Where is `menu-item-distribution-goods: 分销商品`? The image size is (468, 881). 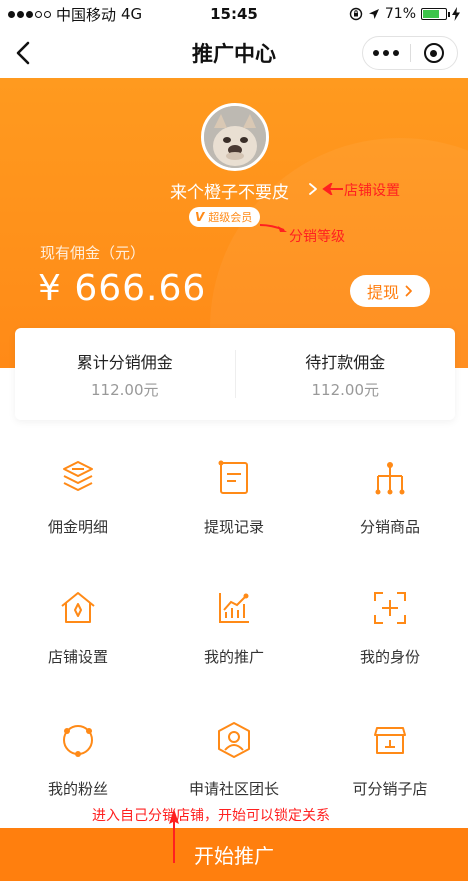
menu-item-distribution-goods: 分销商品 is located at coordinates (390, 497).